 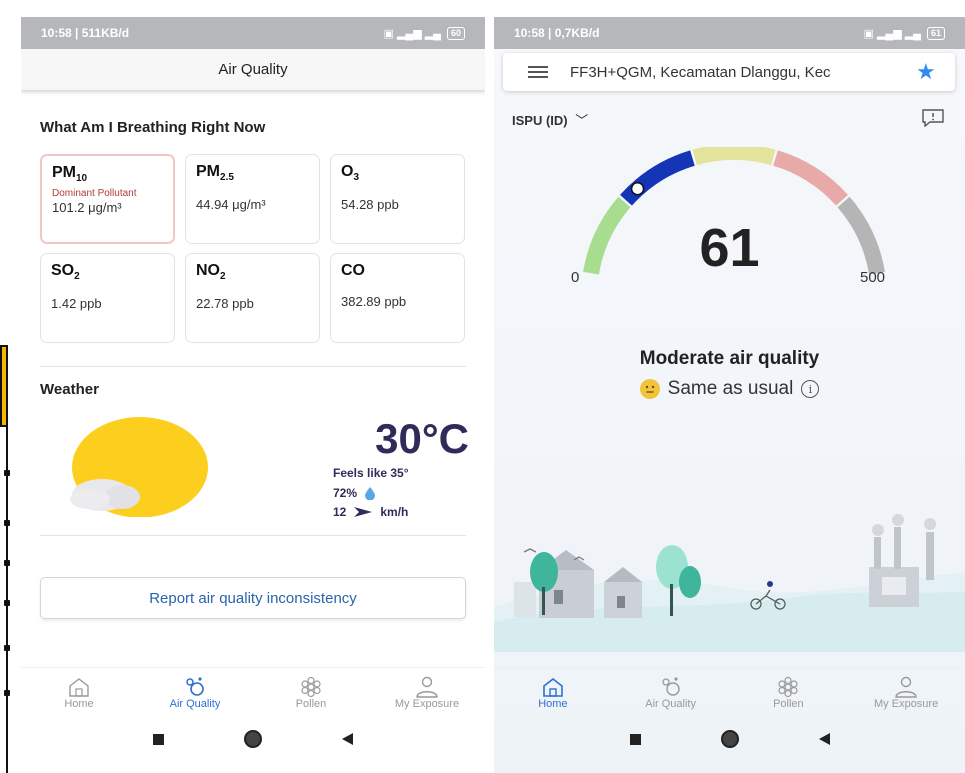 What do you see at coordinates (582, 120) in the screenshot?
I see `chevron-down-icon: ﹀` at bounding box center [582, 120].